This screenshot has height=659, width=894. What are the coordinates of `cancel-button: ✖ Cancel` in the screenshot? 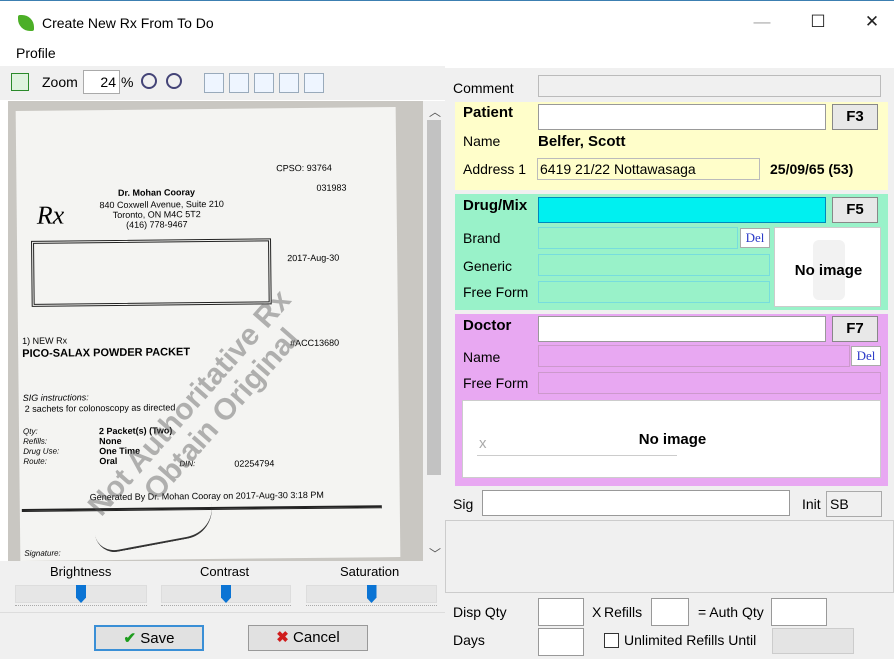 It's located at (308, 638).